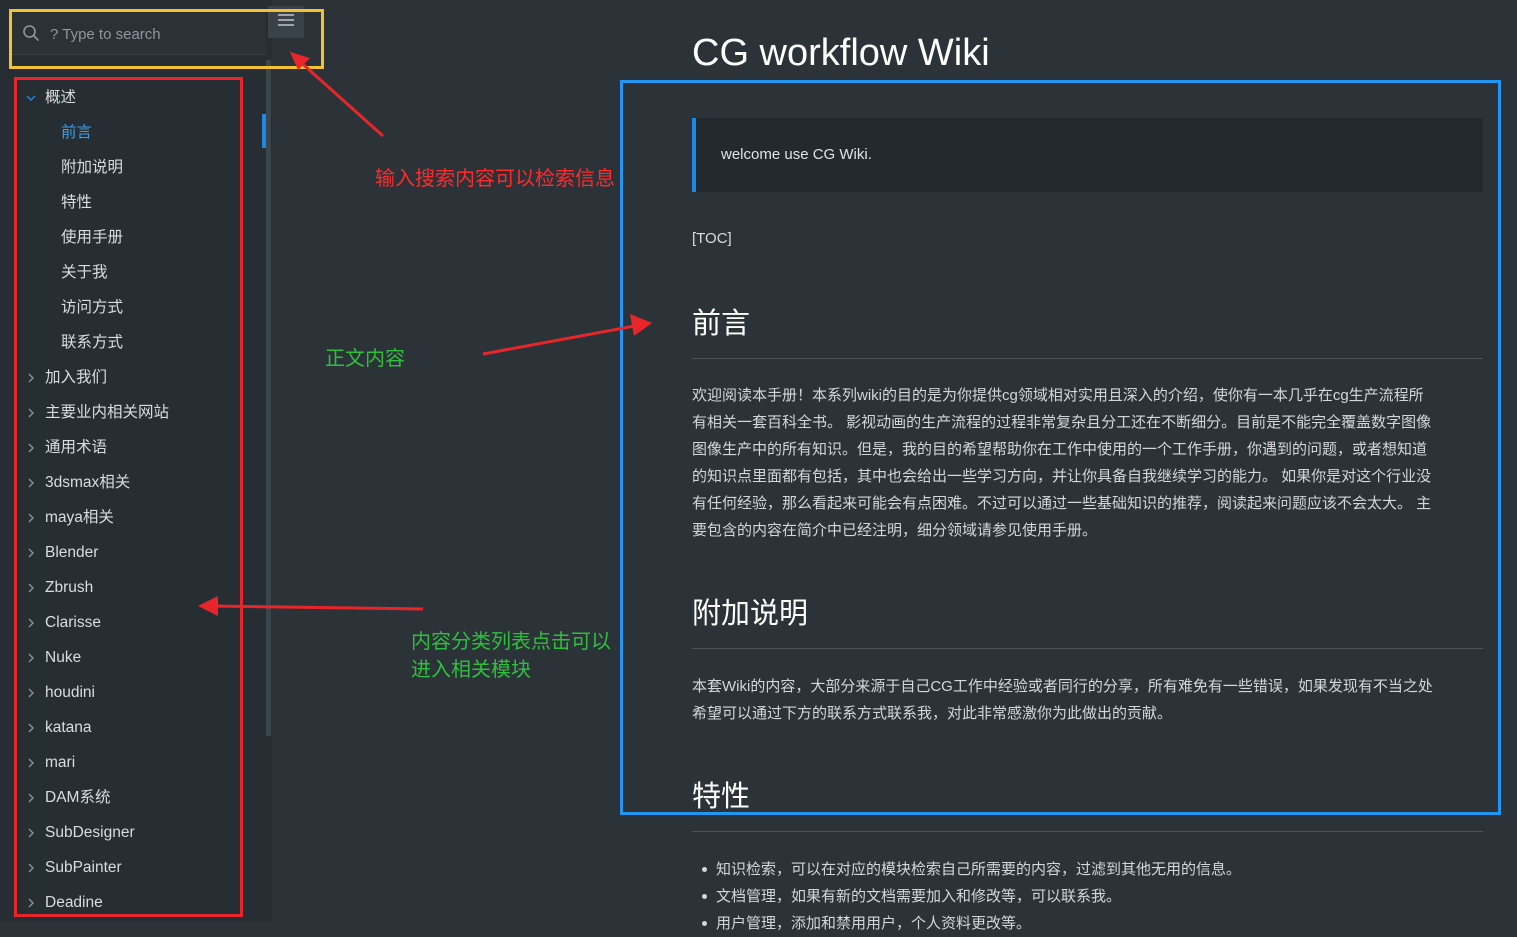  Describe the element at coordinates (841, 53) in the screenshot. I see `page-title: CG workflow Wiki` at that location.